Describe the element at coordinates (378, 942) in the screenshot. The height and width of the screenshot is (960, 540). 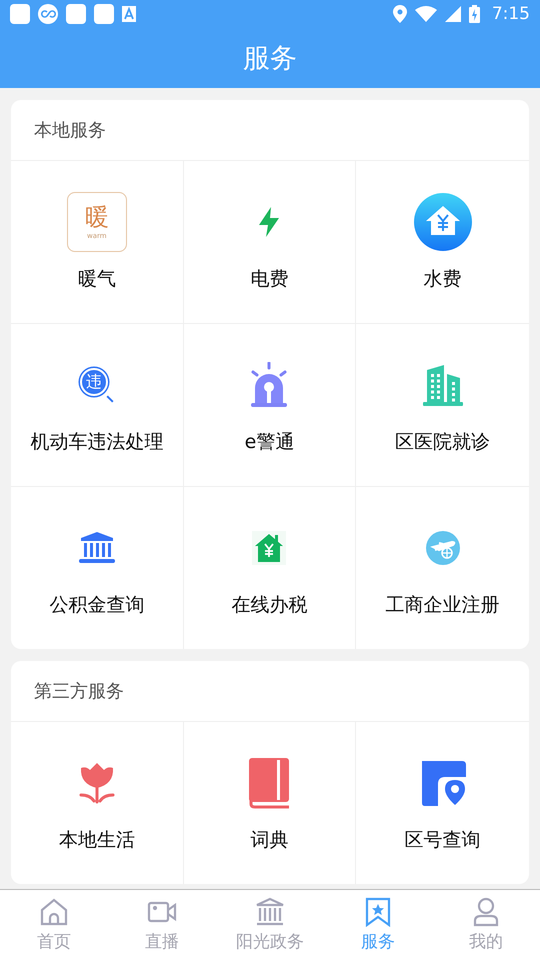
I see `tab-label: 服务` at that location.